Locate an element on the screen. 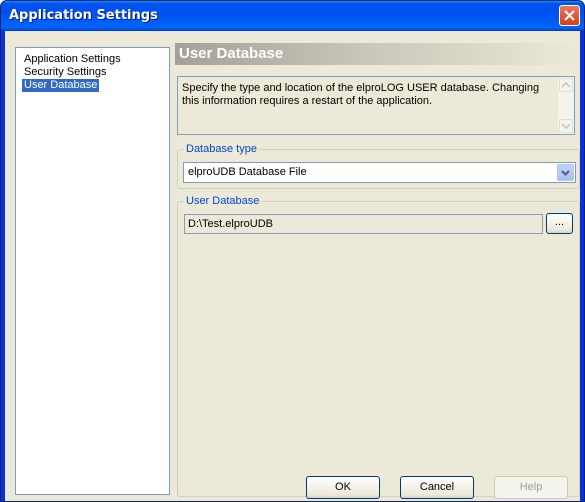 The height and width of the screenshot is (502, 585). title-bar: Application Settings is located at coordinates (292, 16).